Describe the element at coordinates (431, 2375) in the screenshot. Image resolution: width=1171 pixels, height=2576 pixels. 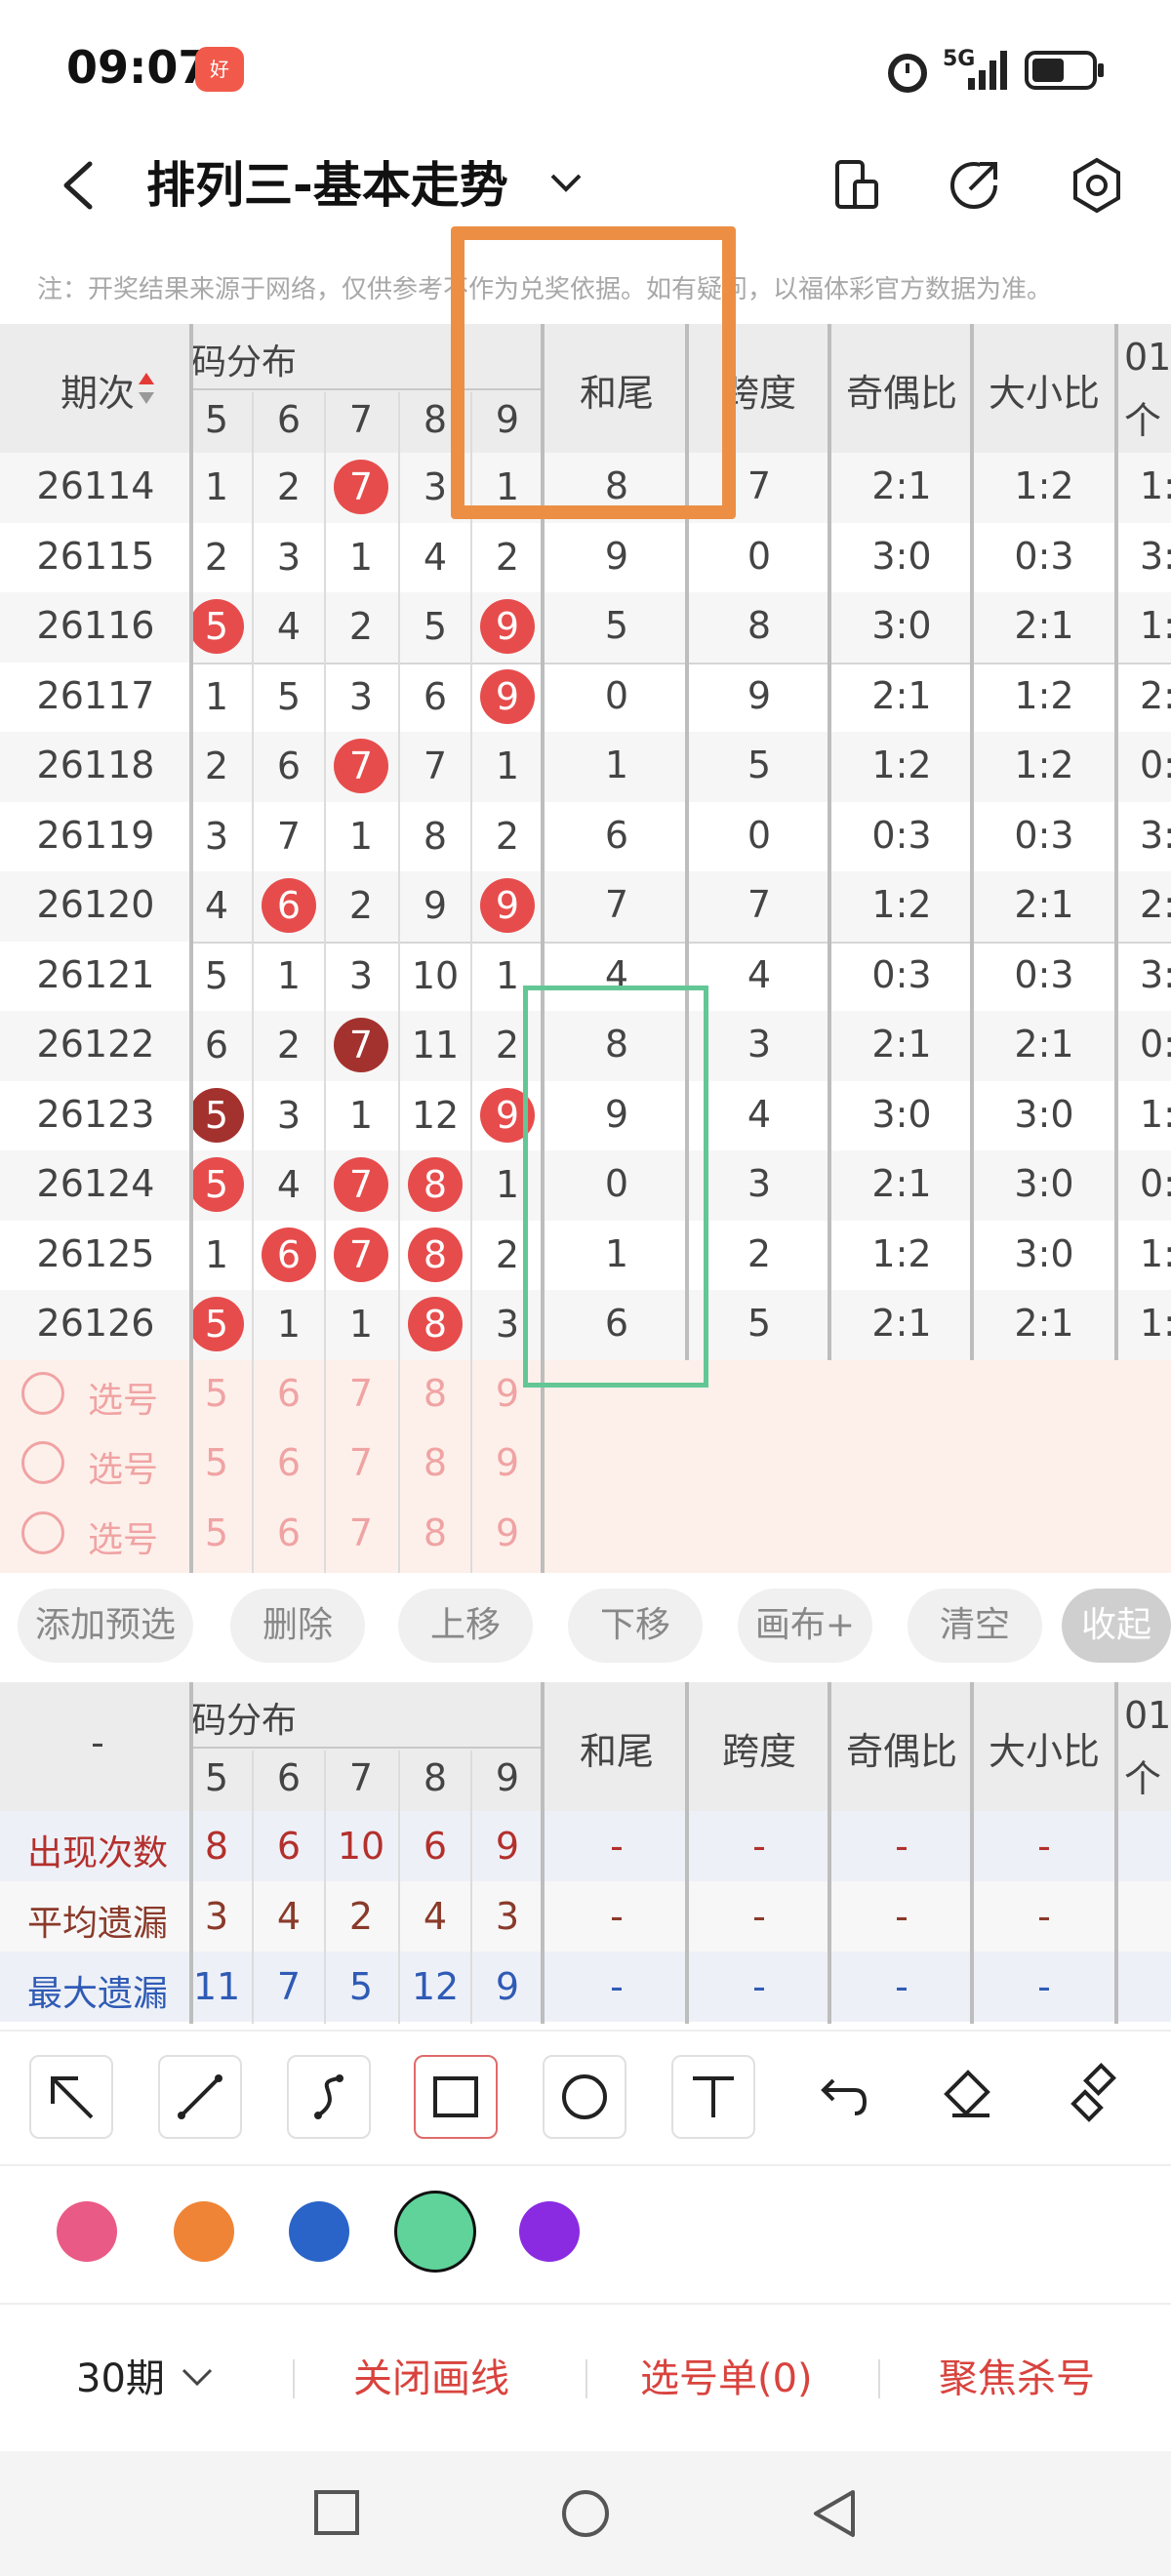
I see `close-draw-button: 关闭画线` at that location.